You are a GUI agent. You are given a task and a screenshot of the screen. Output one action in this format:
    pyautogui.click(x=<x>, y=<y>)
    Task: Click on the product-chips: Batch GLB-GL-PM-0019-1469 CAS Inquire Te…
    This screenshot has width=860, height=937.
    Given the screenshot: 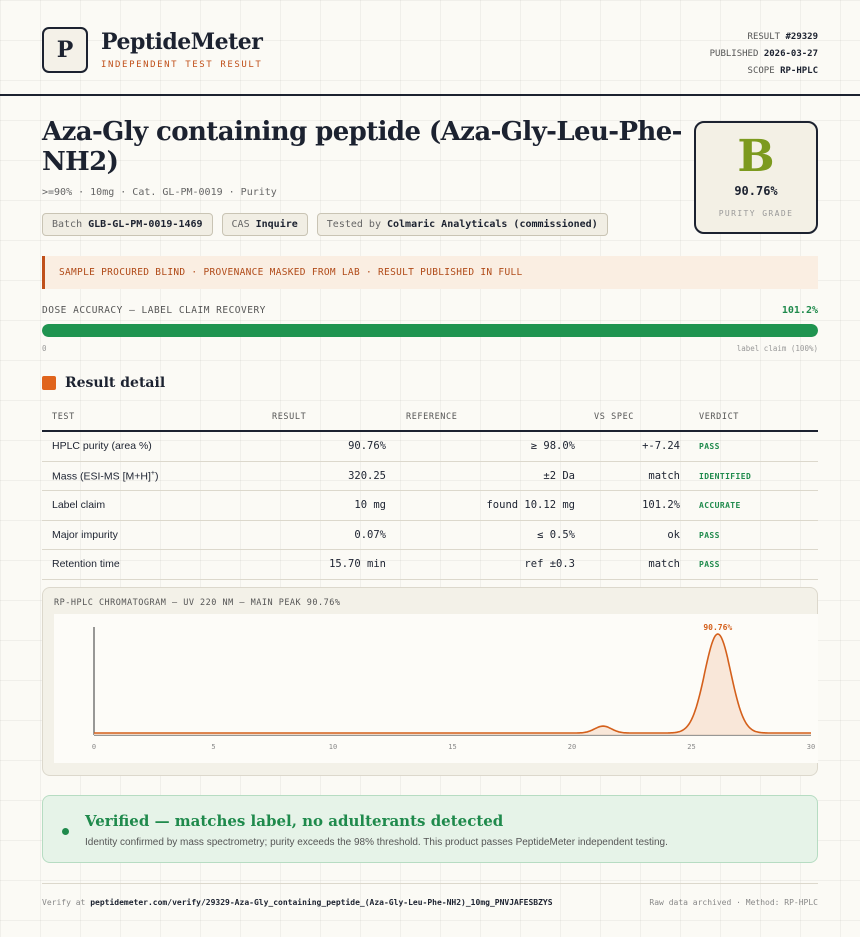 What is the action you would take?
    pyautogui.click(x=325, y=224)
    